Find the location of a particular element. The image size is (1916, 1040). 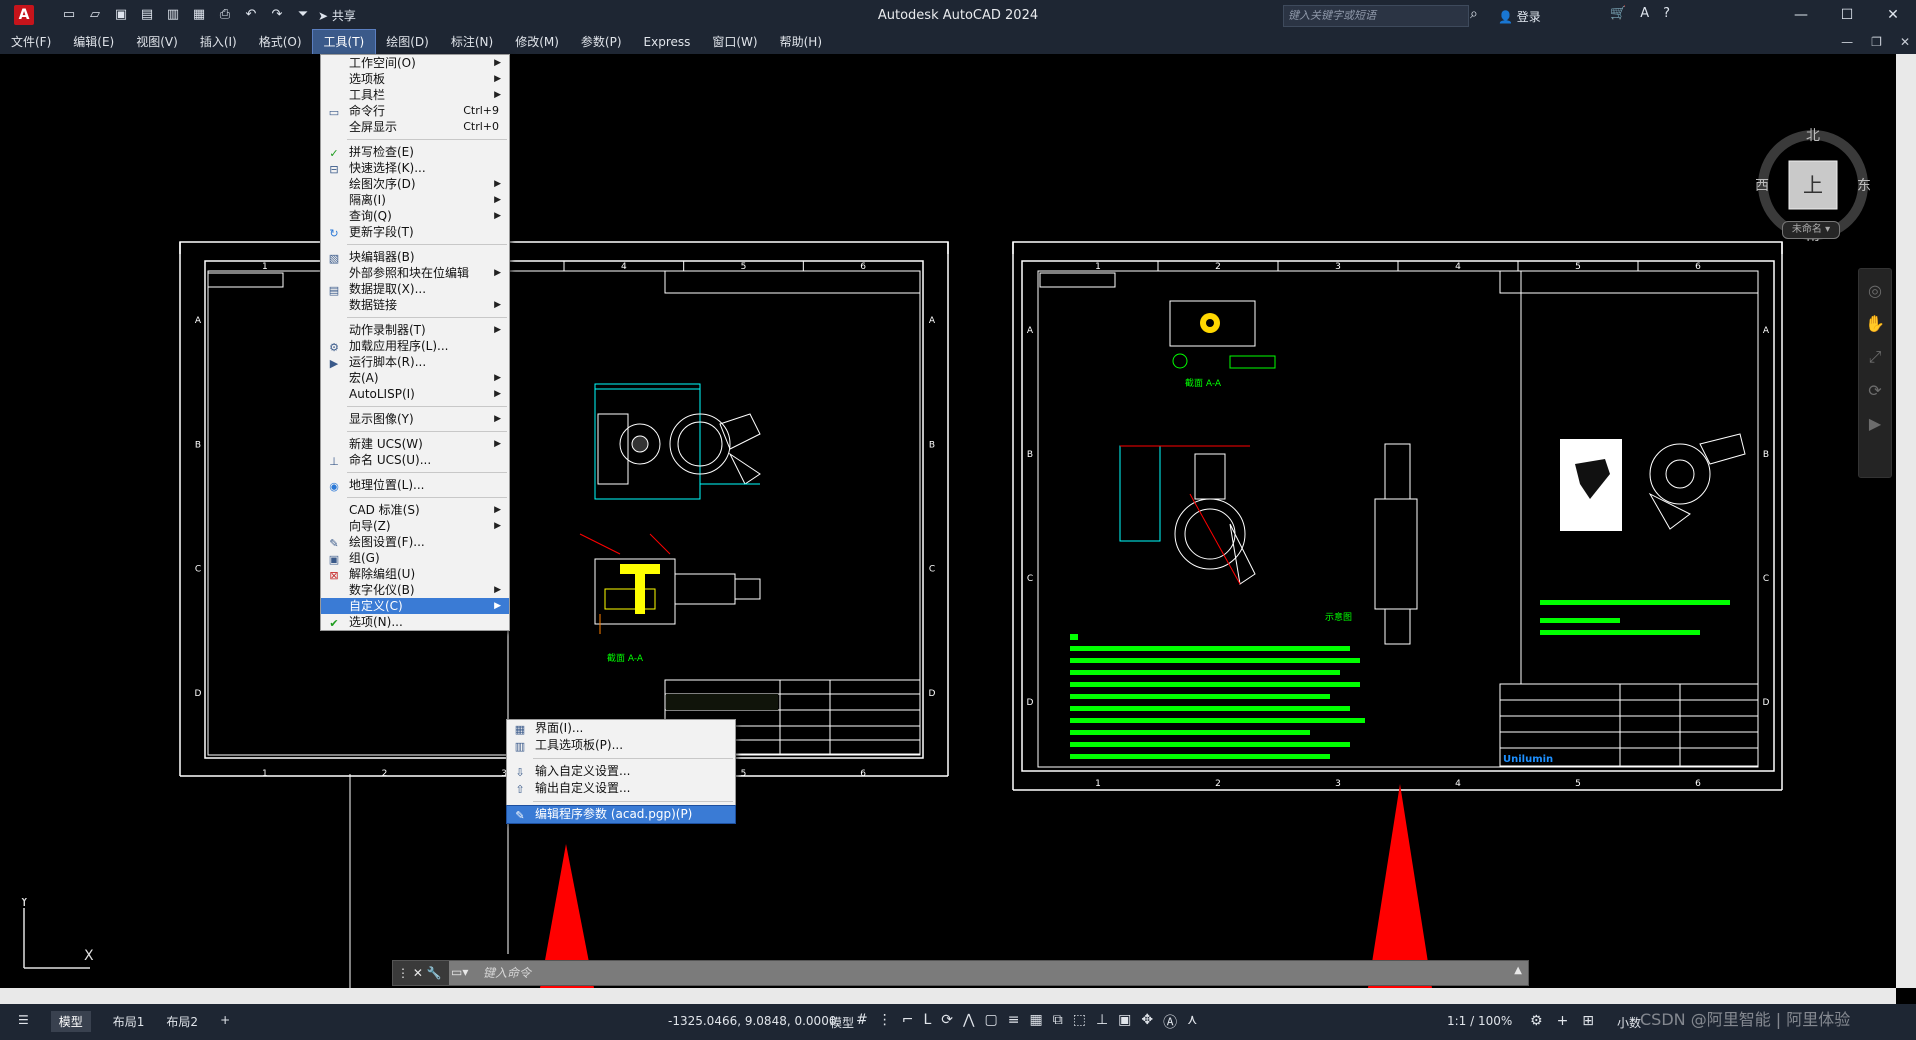

tools_menu-item-0-1: 选项板 ▶ is located at coordinates (415, 79).